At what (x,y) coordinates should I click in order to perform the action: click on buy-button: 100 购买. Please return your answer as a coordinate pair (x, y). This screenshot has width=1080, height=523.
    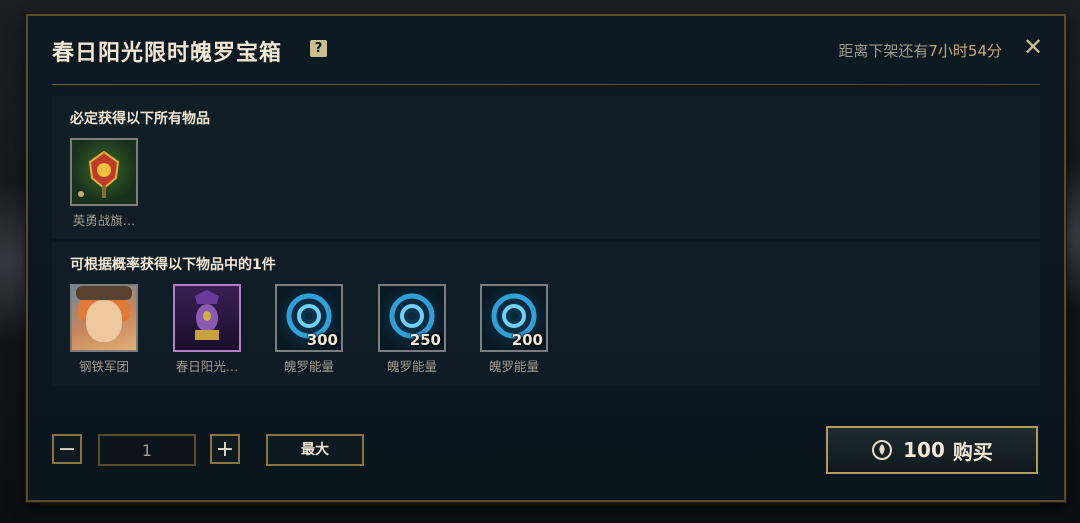
    Looking at the image, I should click on (932, 450).